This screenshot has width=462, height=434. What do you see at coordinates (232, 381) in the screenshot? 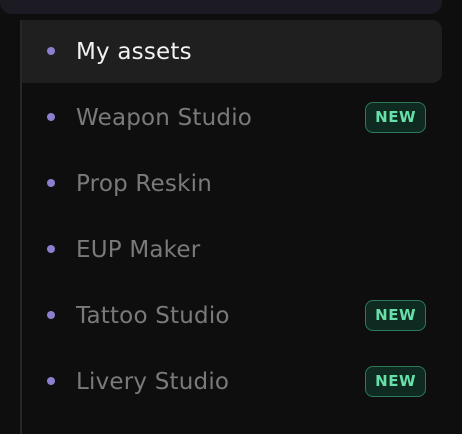
I see `nav-item-livery-studio: Livery Studio NEW` at bounding box center [232, 381].